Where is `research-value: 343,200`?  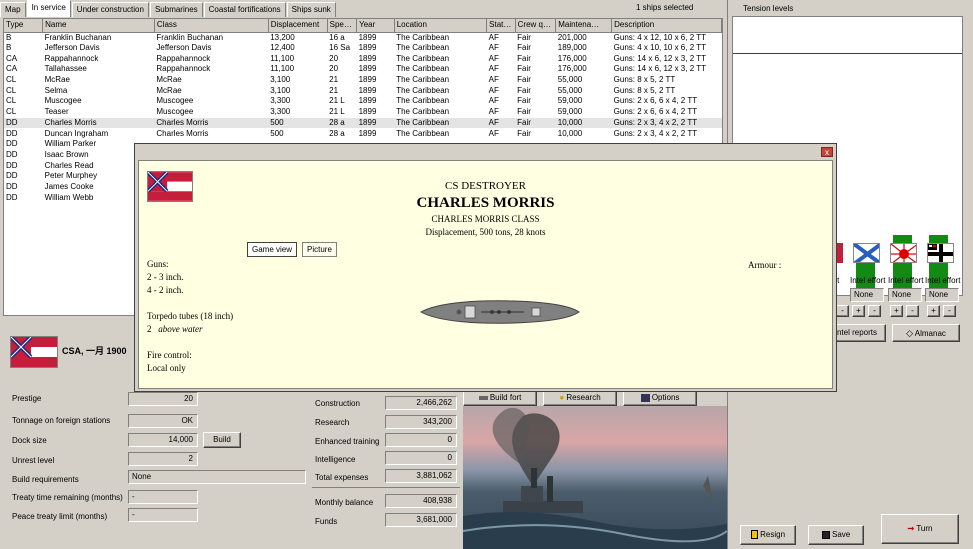
research-value: 343,200 is located at coordinates (421, 422).